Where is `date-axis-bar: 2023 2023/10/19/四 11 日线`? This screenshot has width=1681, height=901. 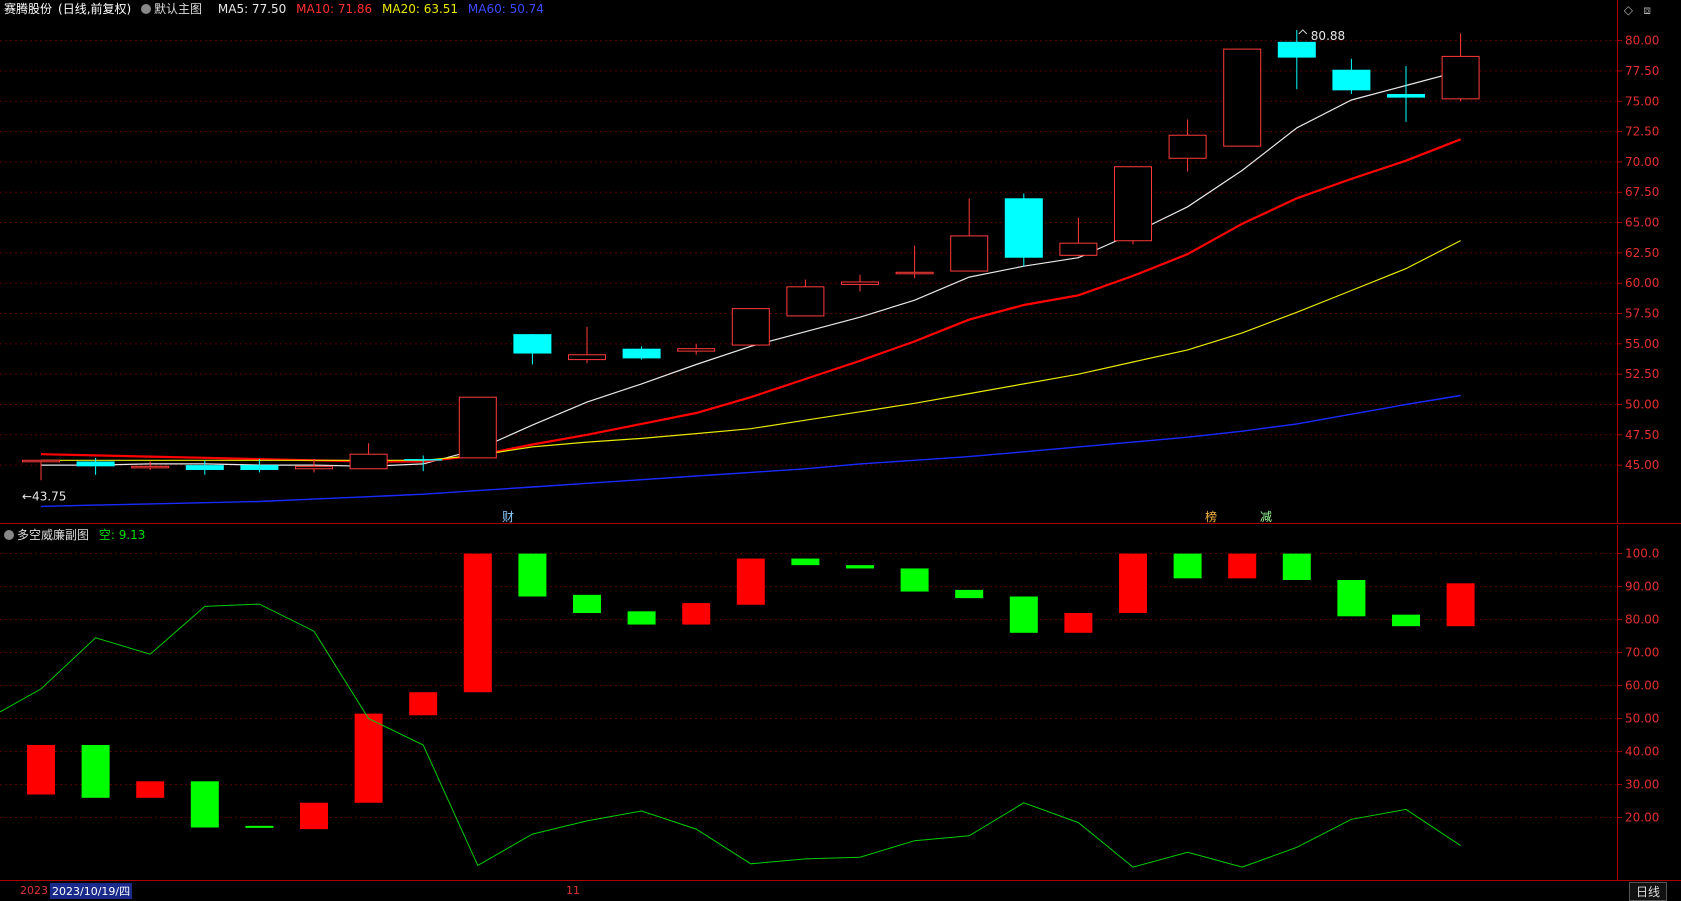 date-axis-bar: 2023 2023/10/19/四 11 日线 is located at coordinates (840, 891).